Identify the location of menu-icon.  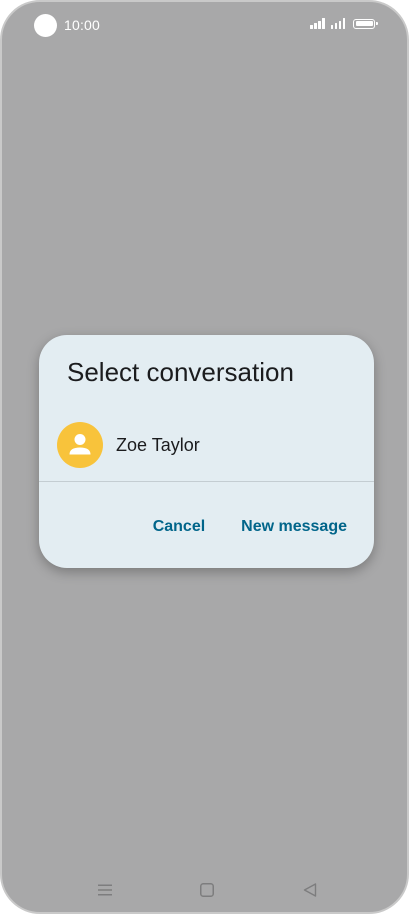
(105, 890).